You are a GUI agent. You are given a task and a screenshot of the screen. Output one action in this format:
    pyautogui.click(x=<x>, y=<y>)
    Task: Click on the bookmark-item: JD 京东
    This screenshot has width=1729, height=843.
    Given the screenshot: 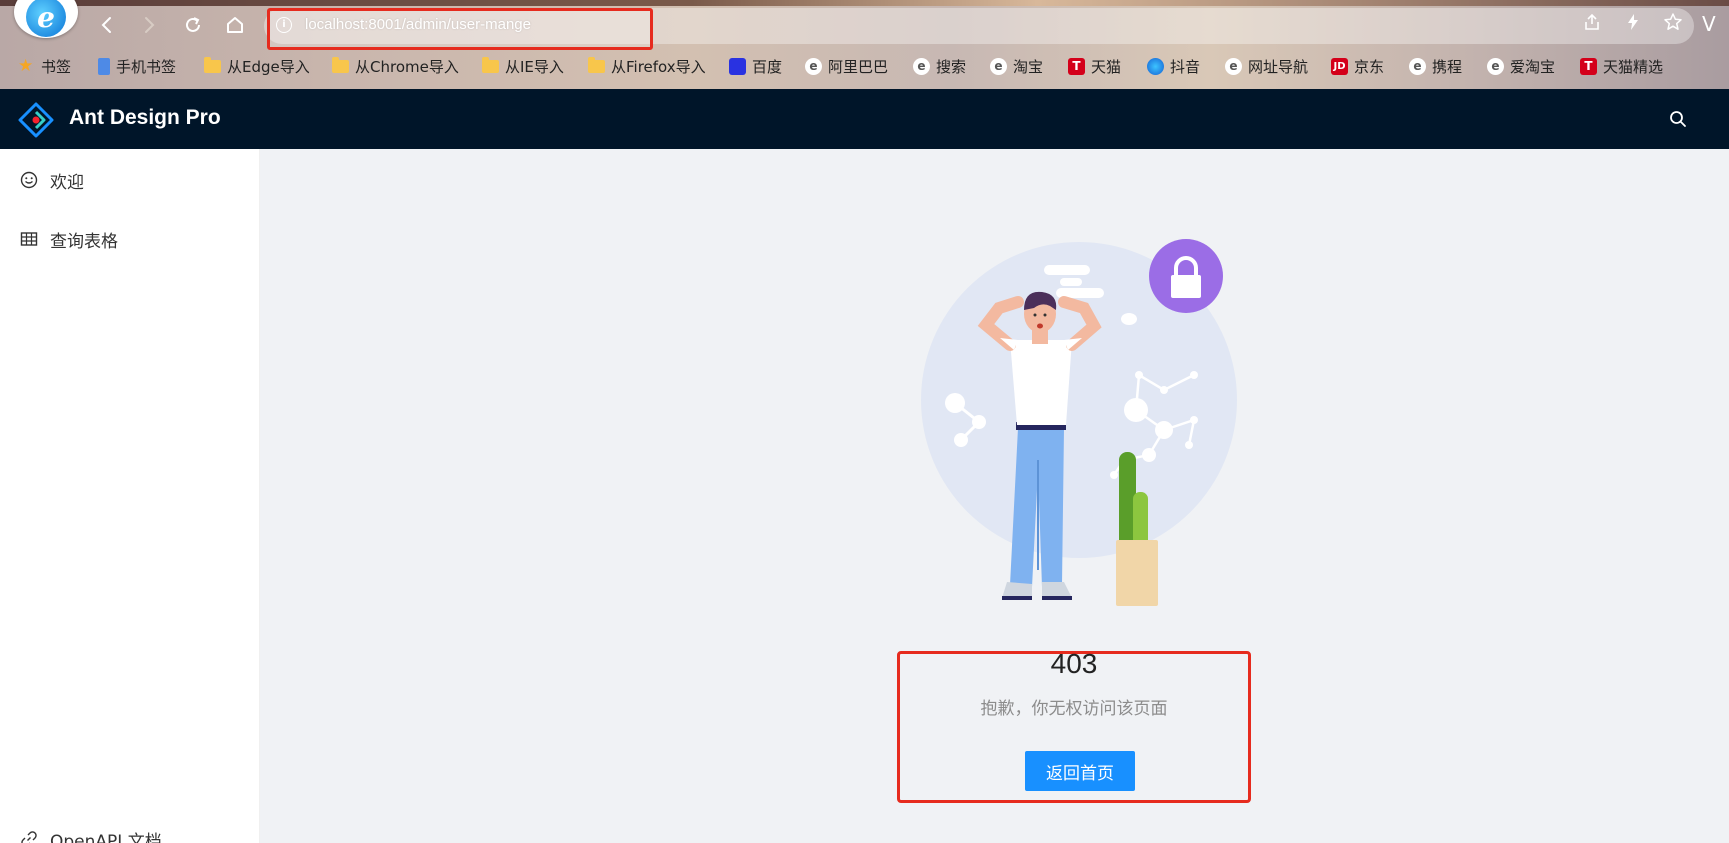 What is the action you would take?
    pyautogui.click(x=1357, y=66)
    